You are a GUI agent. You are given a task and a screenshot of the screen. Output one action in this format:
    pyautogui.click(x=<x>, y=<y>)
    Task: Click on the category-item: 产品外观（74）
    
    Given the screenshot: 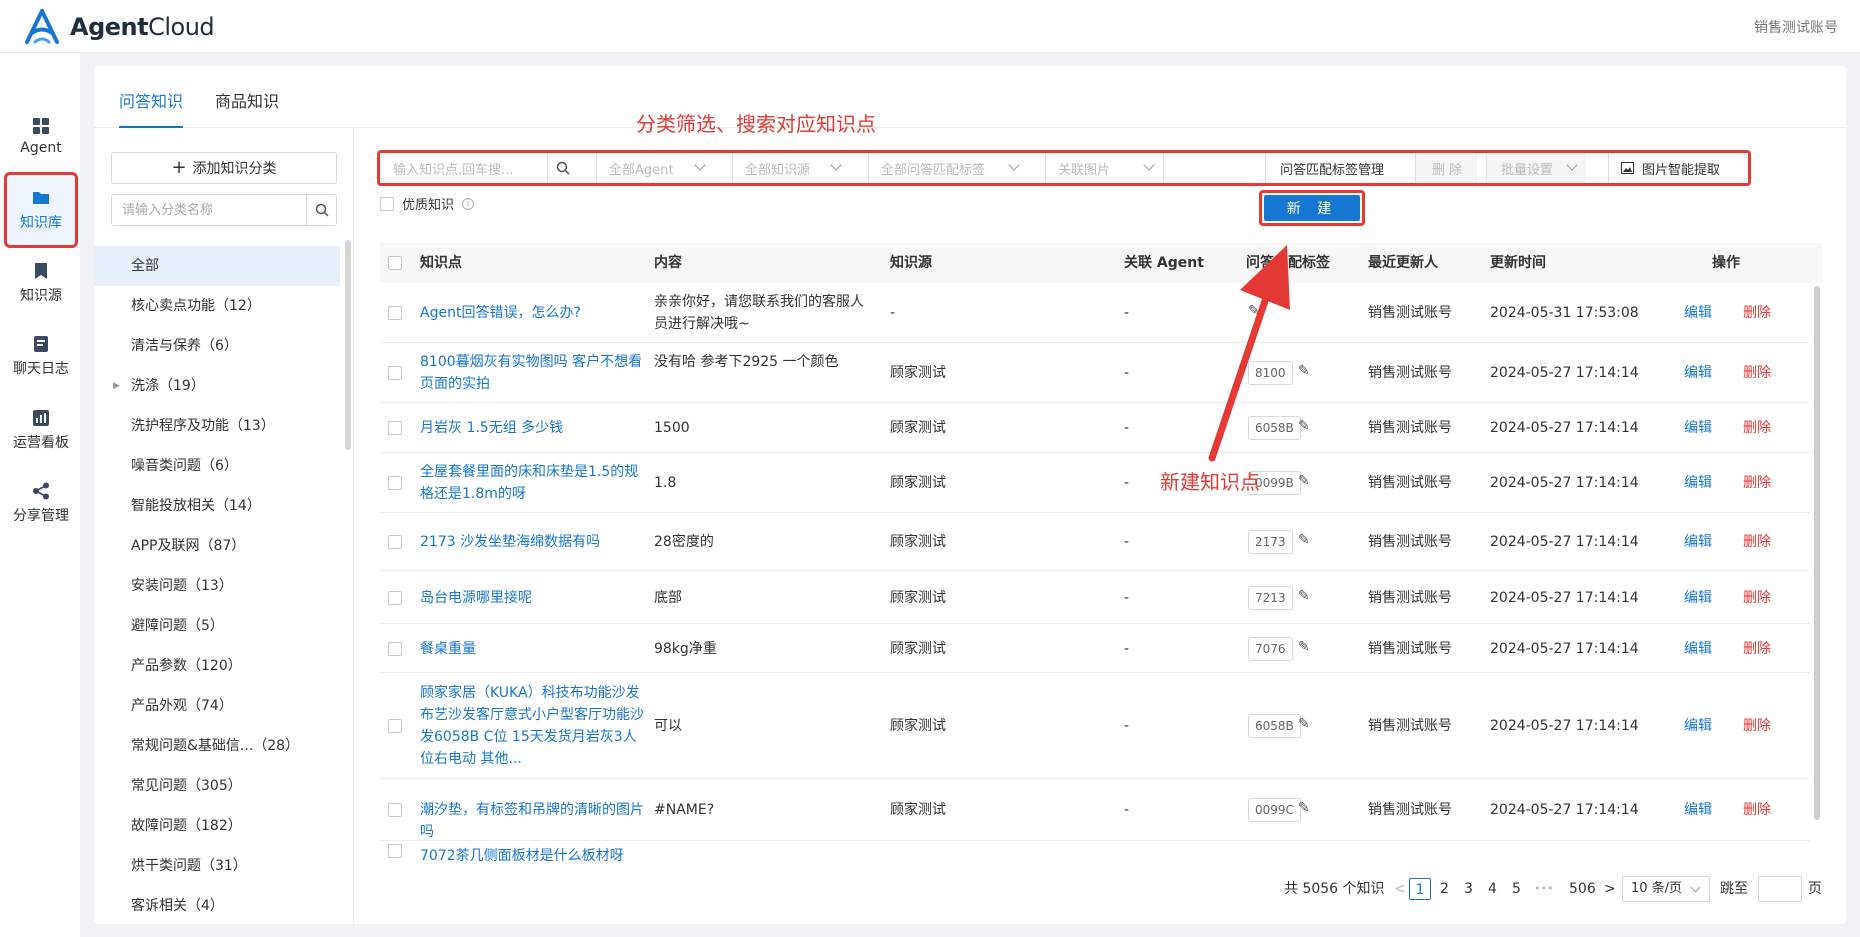 What is the action you would take?
    pyautogui.click(x=217, y=706)
    